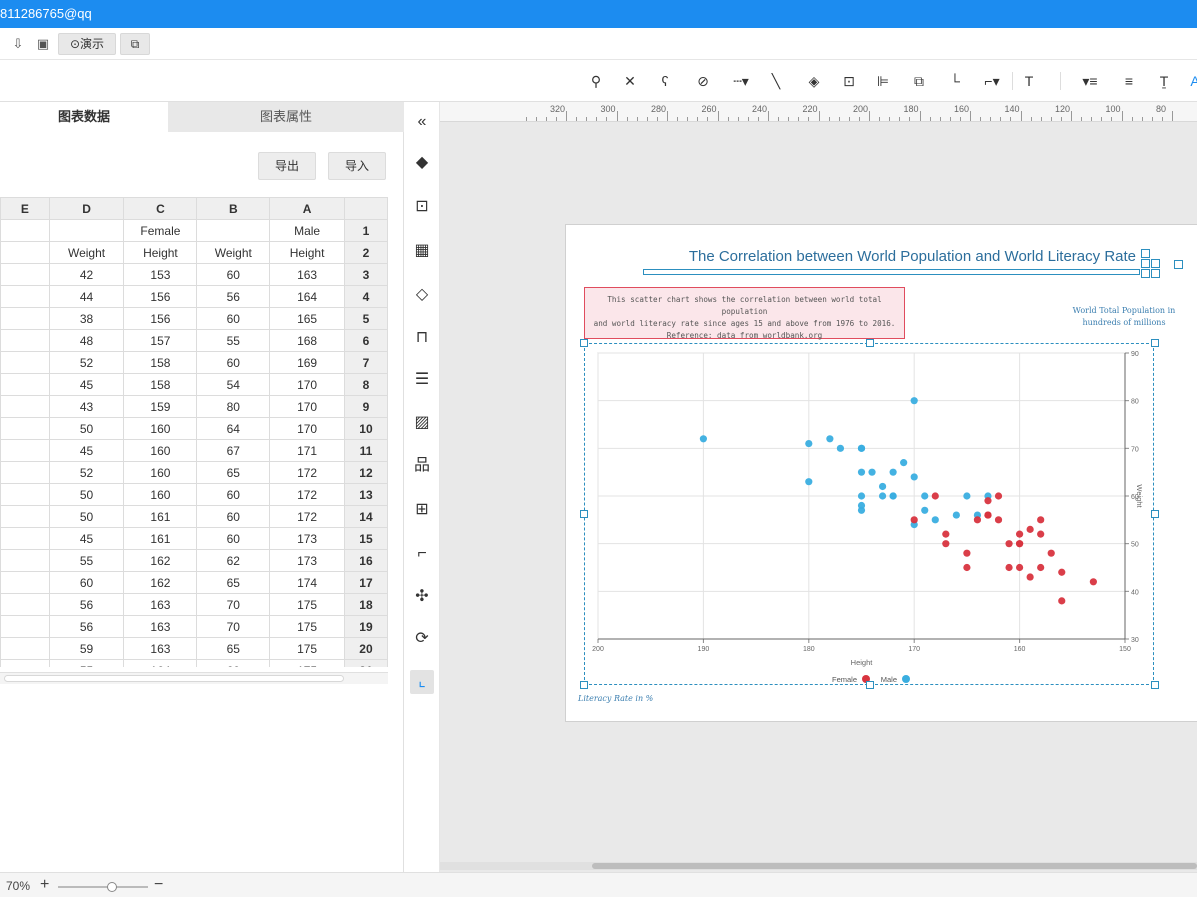  What do you see at coordinates (307, 362) in the screenshot?
I see `table-cell: 169` at bounding box center [307, 362].